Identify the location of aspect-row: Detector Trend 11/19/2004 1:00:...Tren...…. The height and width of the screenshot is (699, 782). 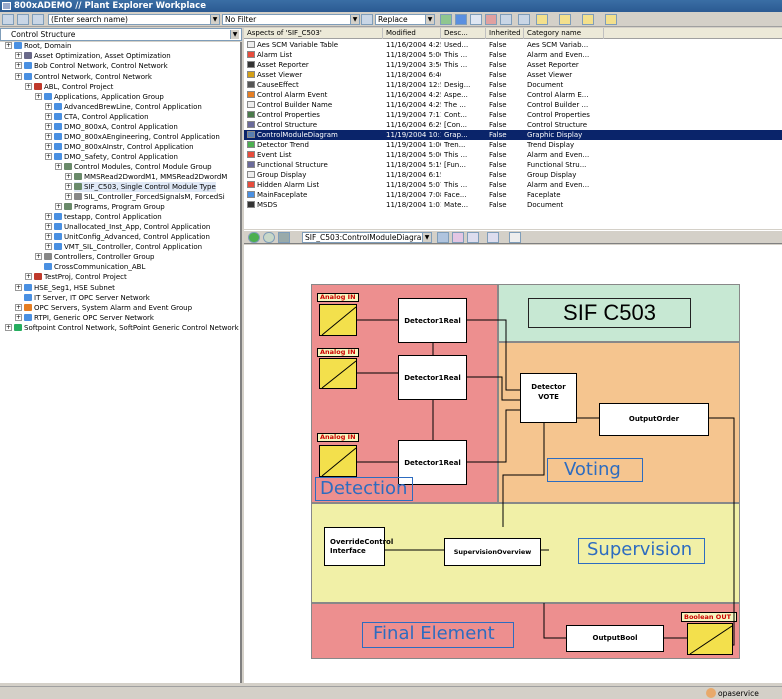
(513, 145).